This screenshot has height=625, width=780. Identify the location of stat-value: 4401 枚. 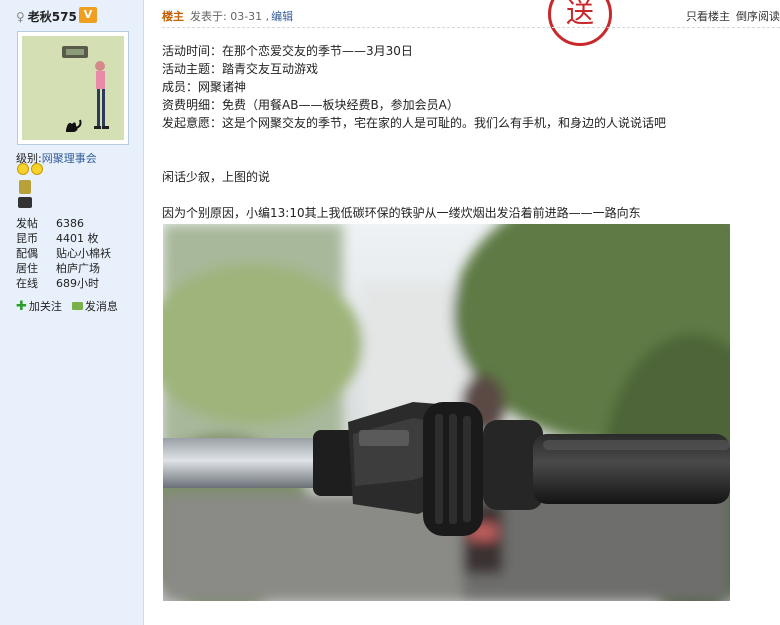
(77, 238).